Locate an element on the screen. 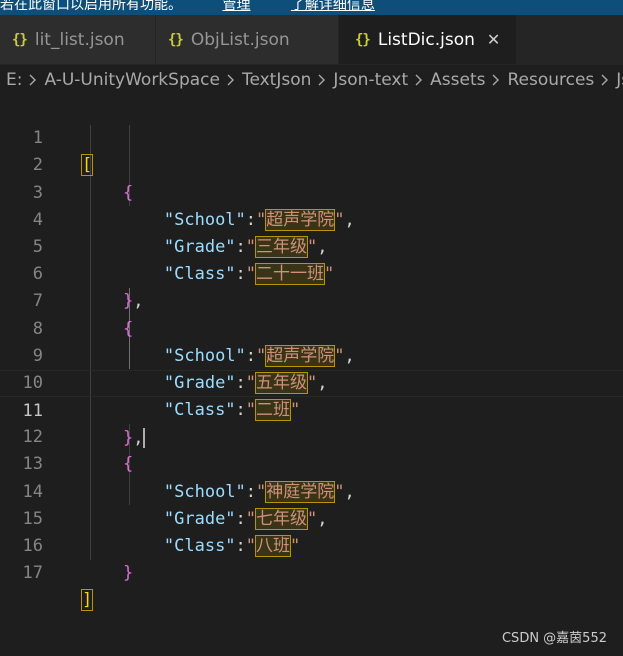 This screenshot has width=623, height=656. code-line: 4 "Grade":"三年级", is located at coordinates (311, 219).